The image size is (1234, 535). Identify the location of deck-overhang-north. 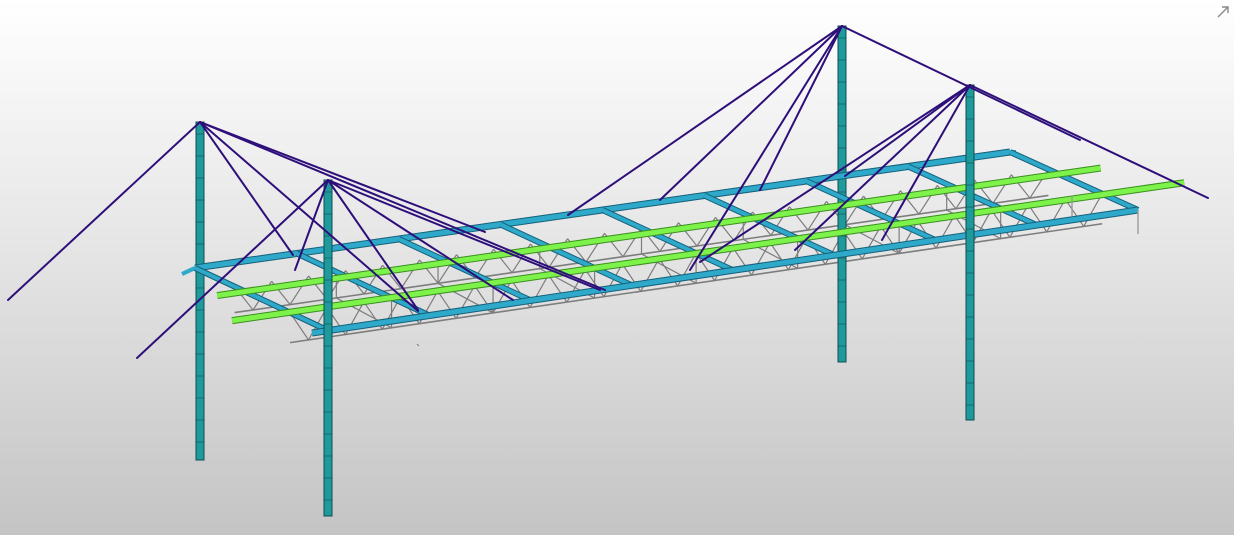
(188, 271).